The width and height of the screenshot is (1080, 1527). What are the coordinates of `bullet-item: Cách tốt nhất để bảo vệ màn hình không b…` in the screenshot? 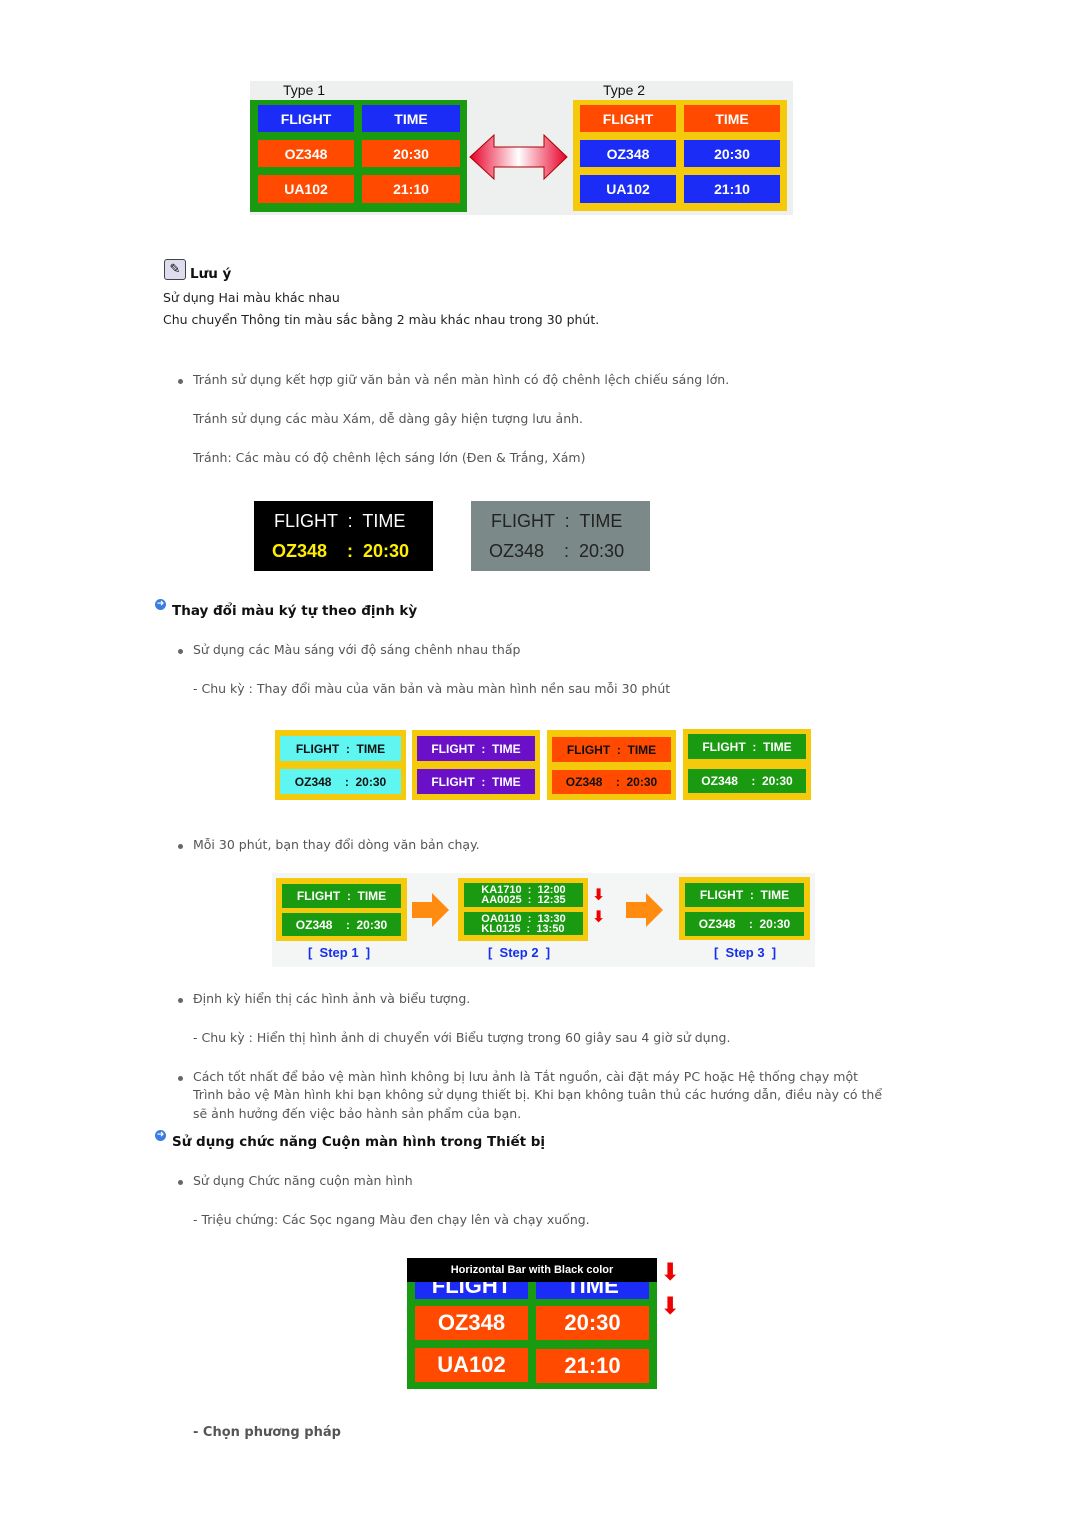 It's located at (518, 1076).